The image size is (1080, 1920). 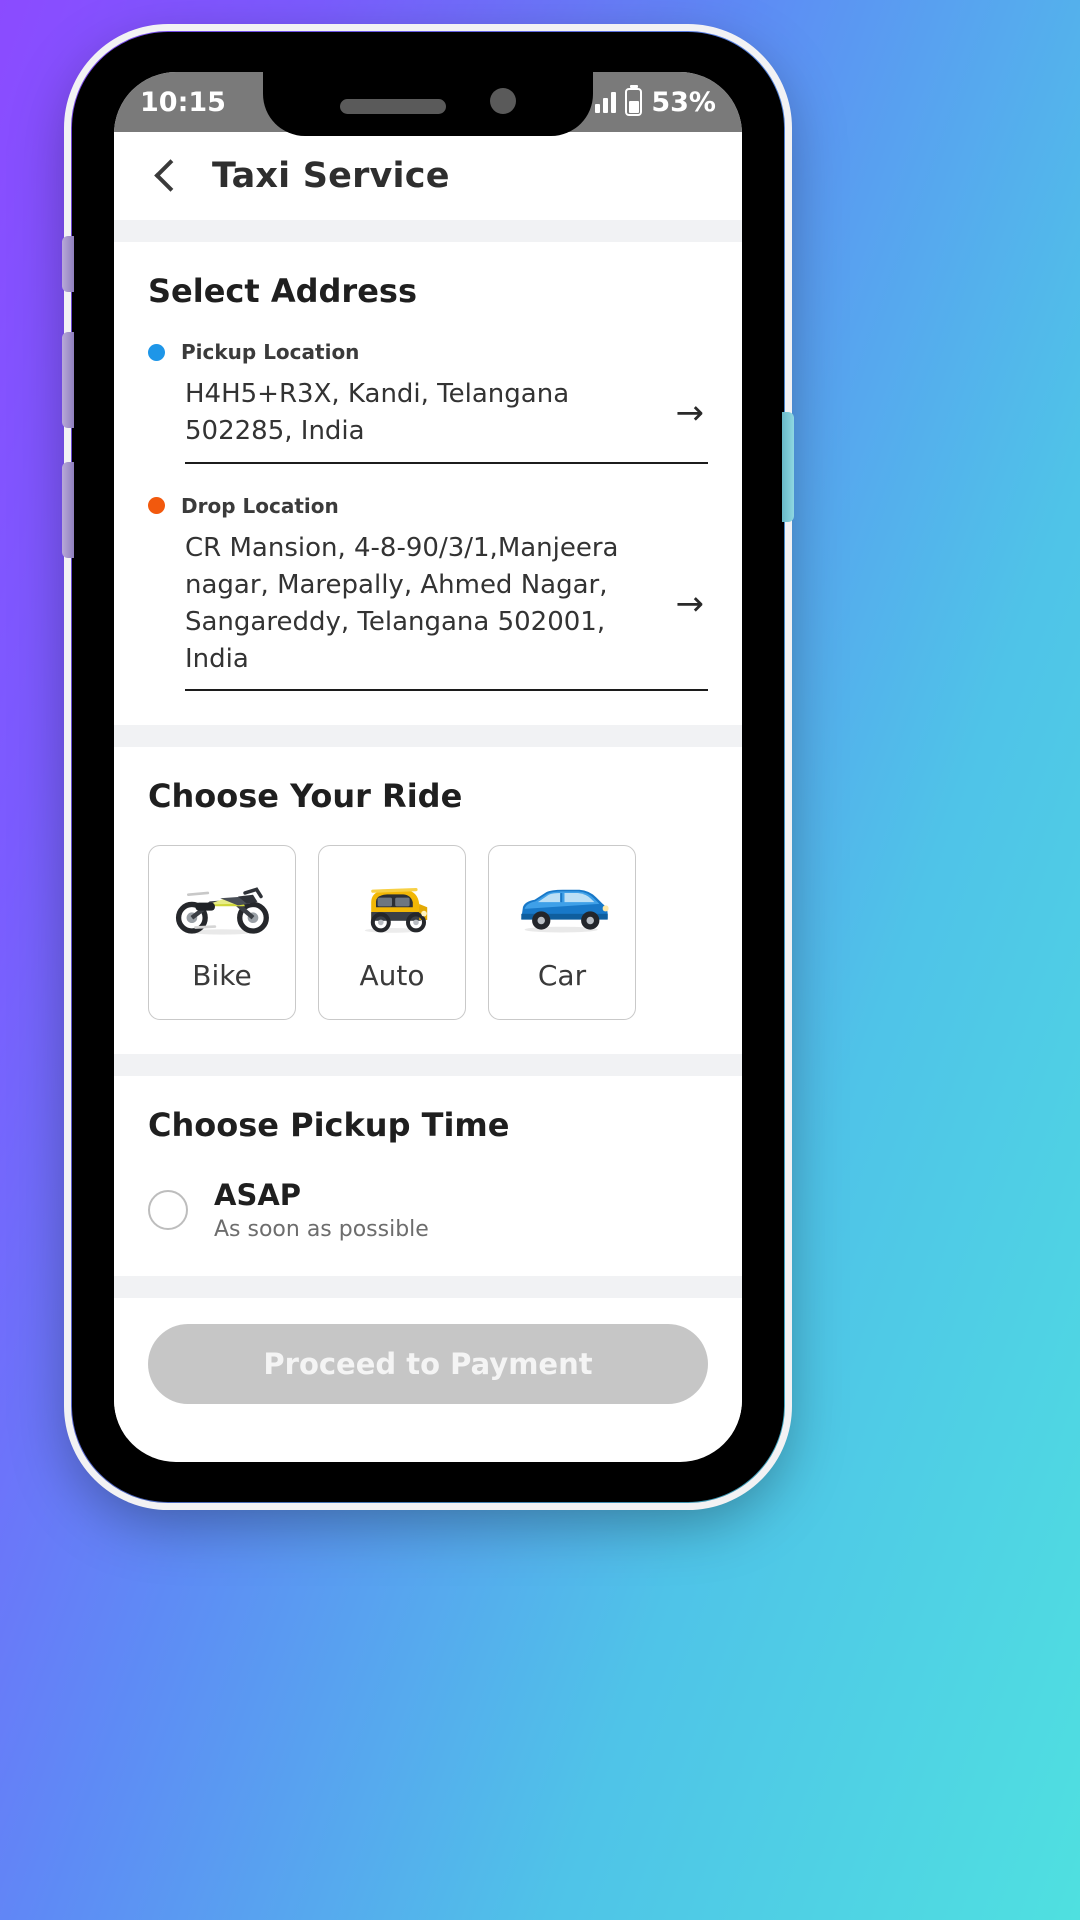 I want to click on asap-sublabel: As soon as possible, so click(x=321, y=1230).